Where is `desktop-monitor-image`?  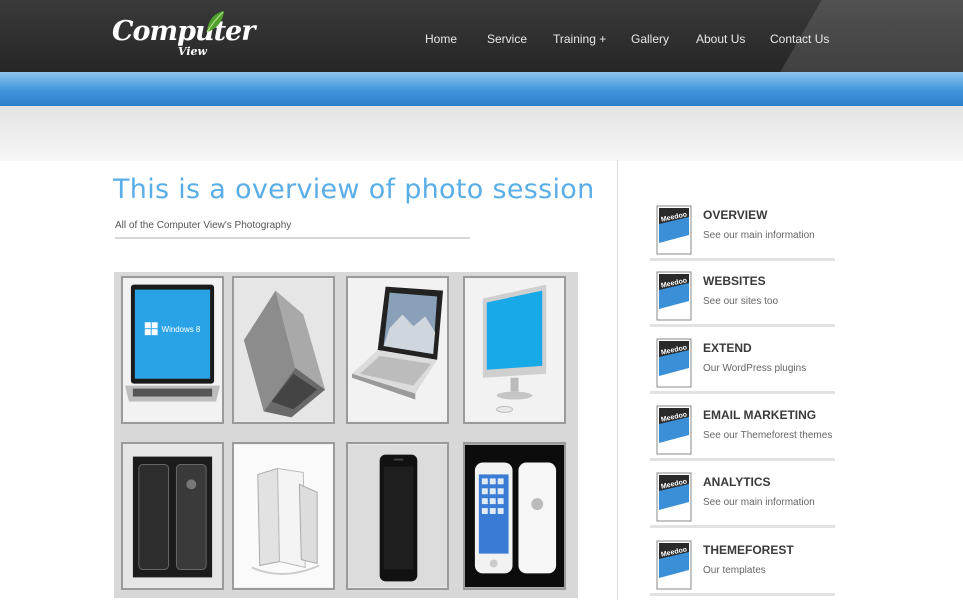
desktop-monitor-image is located at coordinates (514, 350).